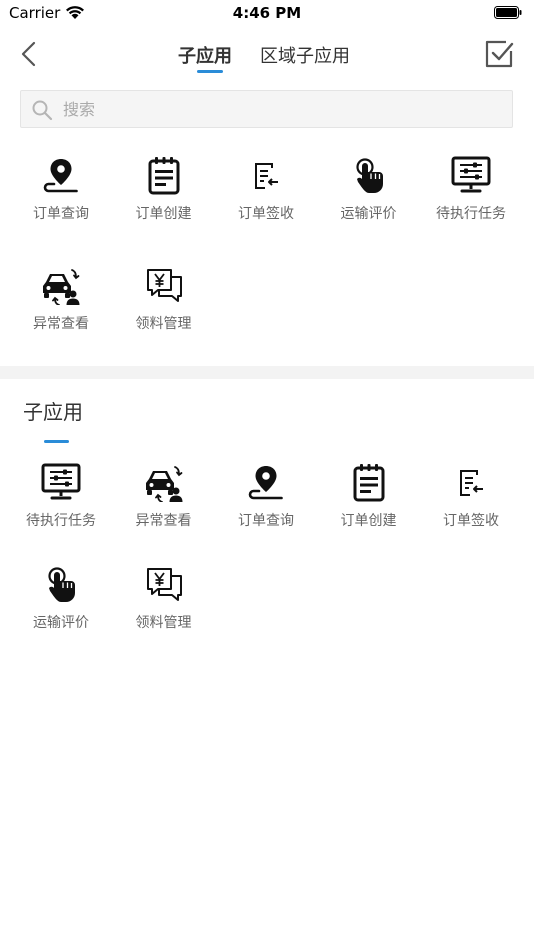 This screenshot has height=950, width=534. Describe the element at coordinates (508, 12) in the screenshot. I see `battery-icon` at that location.